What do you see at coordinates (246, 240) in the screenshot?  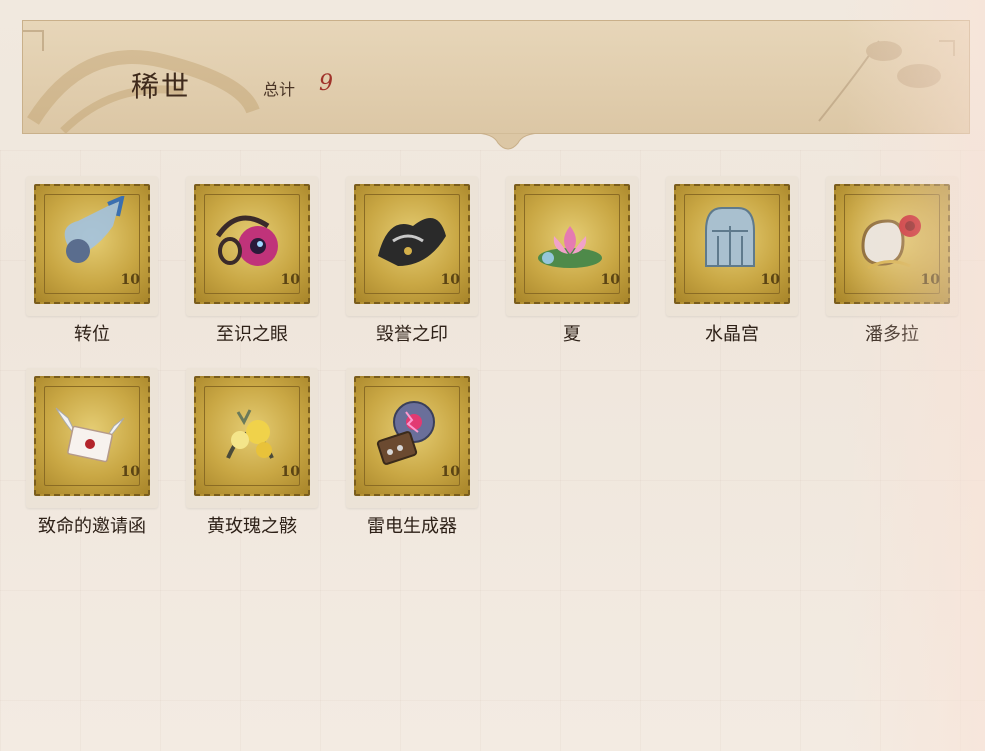 I see `eye-icon` at bounding box center [246, 240].